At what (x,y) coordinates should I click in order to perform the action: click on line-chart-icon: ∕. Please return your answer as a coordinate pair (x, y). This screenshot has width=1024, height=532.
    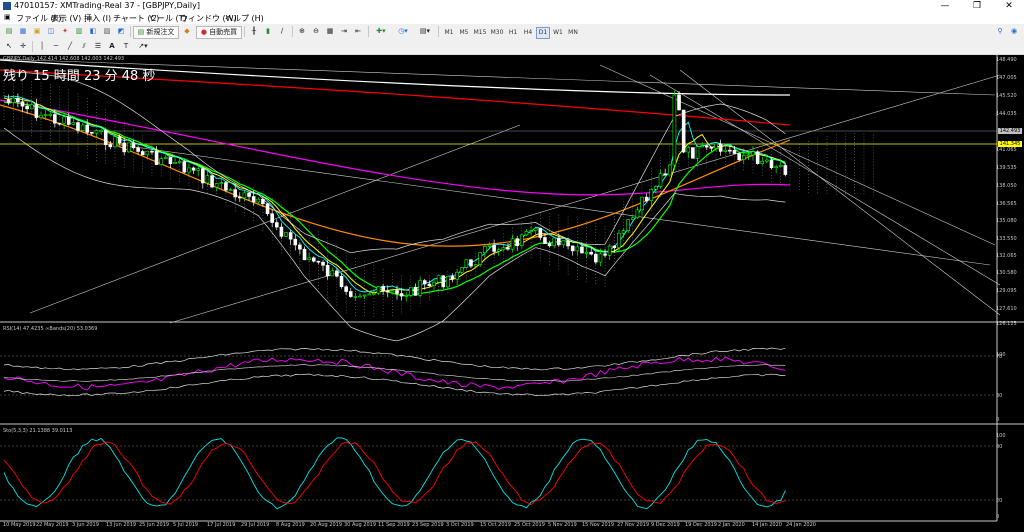
    Looking at the image, I should click on (282, 31).